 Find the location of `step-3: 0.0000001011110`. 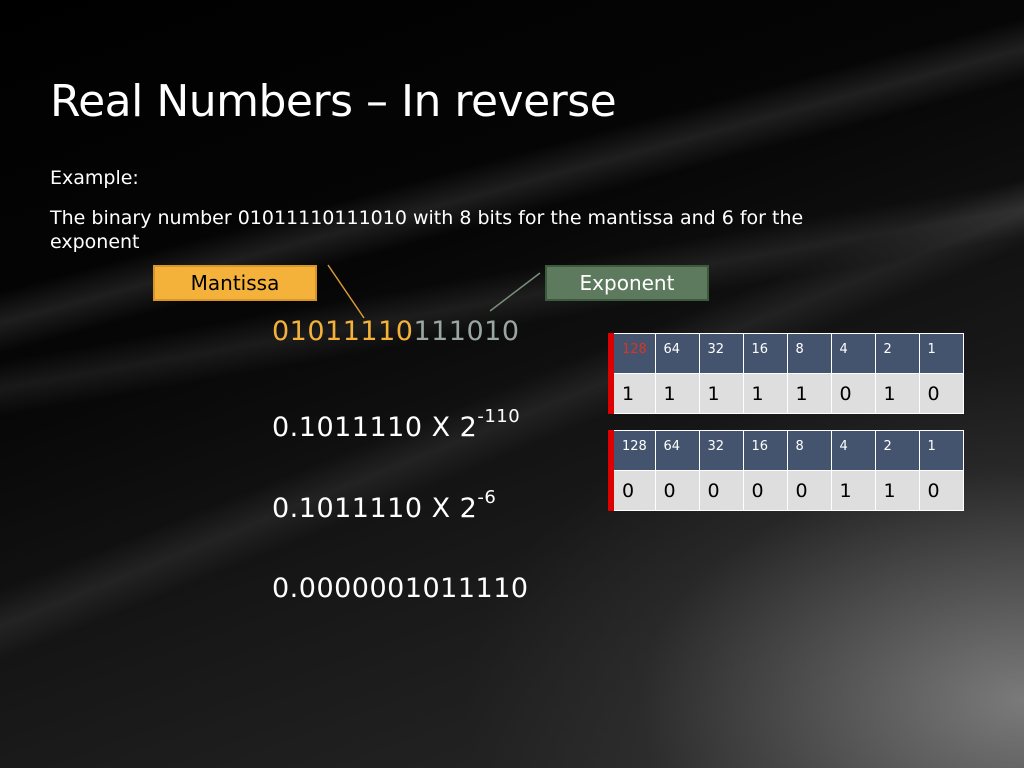

step-3: 0.0000001011110 is located at coordinates (400, 588).